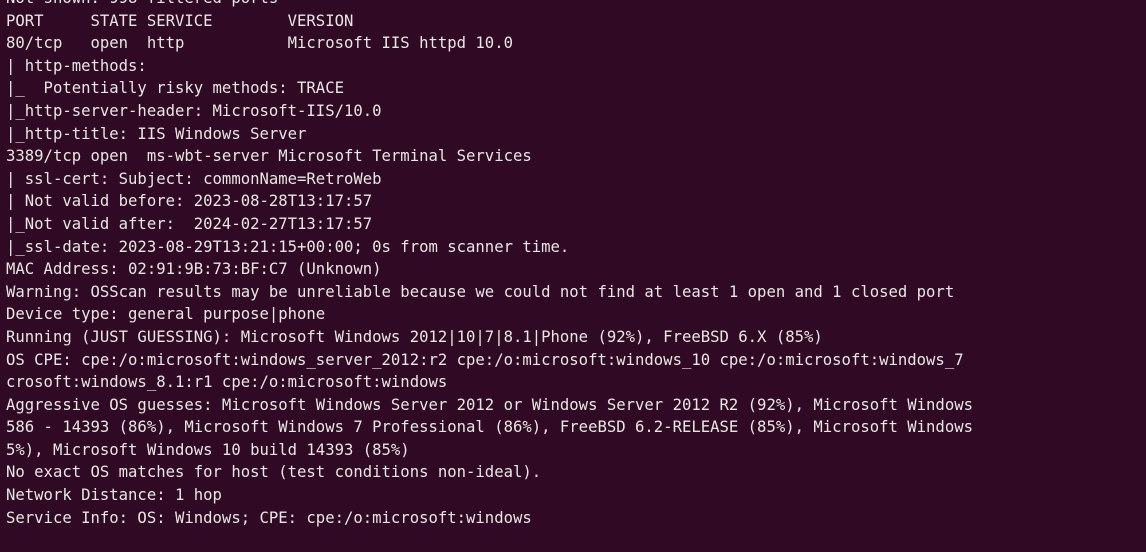 The image size is (1146, 552). What do you see at coordinates (194, 178) in the screenshot?
I see `terminal-line-ssl-cert: | ssl-cert: Subject: commonName=RetroWeb` at bounding box center [194, 178].